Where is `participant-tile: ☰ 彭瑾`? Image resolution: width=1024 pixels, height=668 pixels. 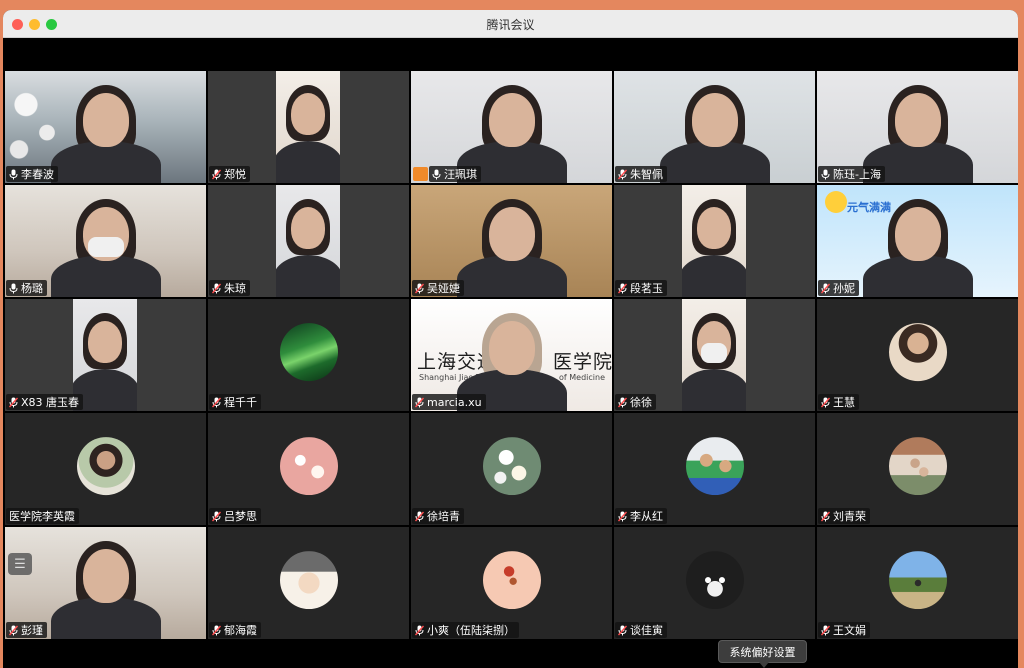 participant-tile: ☰ 彭瑾 is located at coordinates (105, 583).